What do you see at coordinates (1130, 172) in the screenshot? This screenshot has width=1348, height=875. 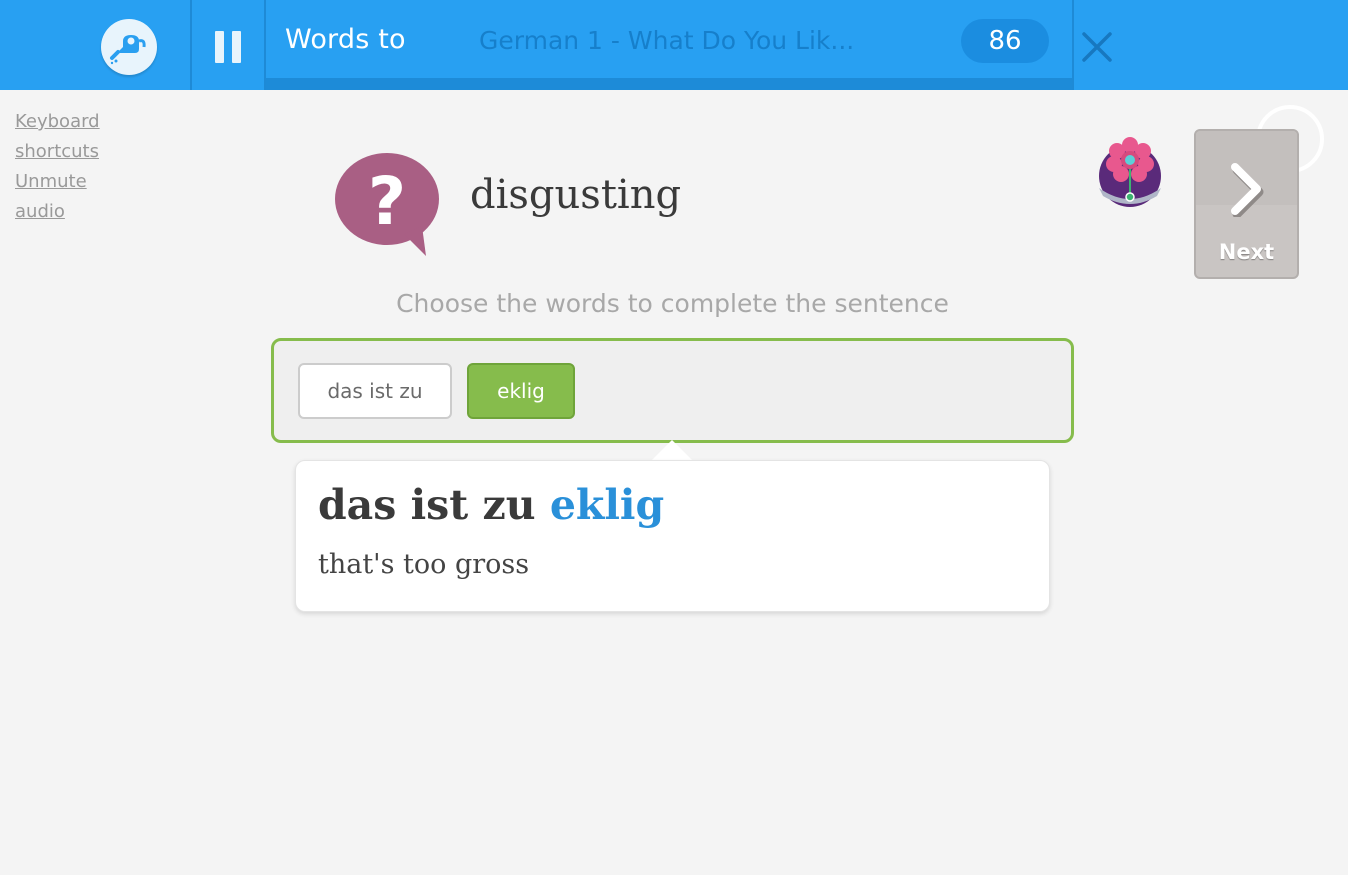 I see `flower-growth-icon` at bounding box center [1130, 172].